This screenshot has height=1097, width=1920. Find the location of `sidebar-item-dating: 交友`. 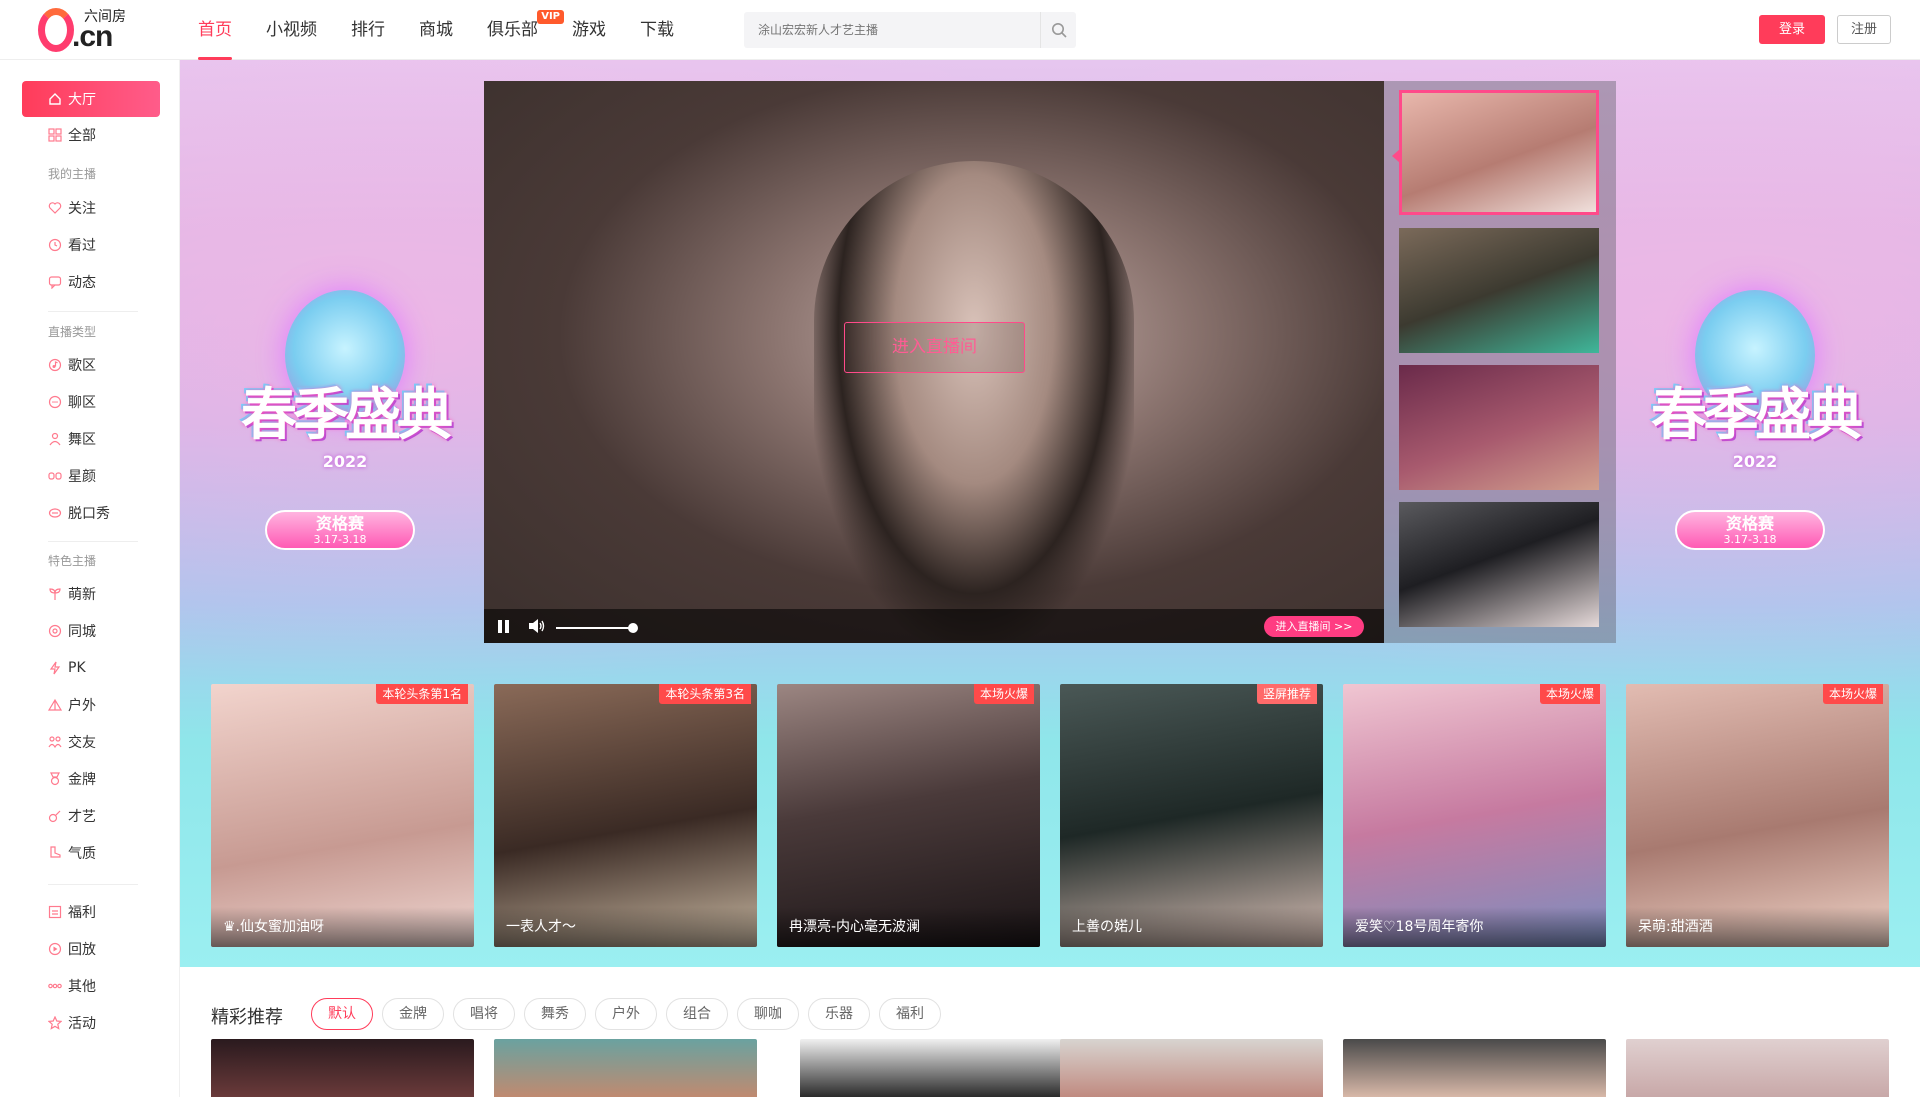

sidebar-item-dating: 交友 is located at coordinates (91, 742).